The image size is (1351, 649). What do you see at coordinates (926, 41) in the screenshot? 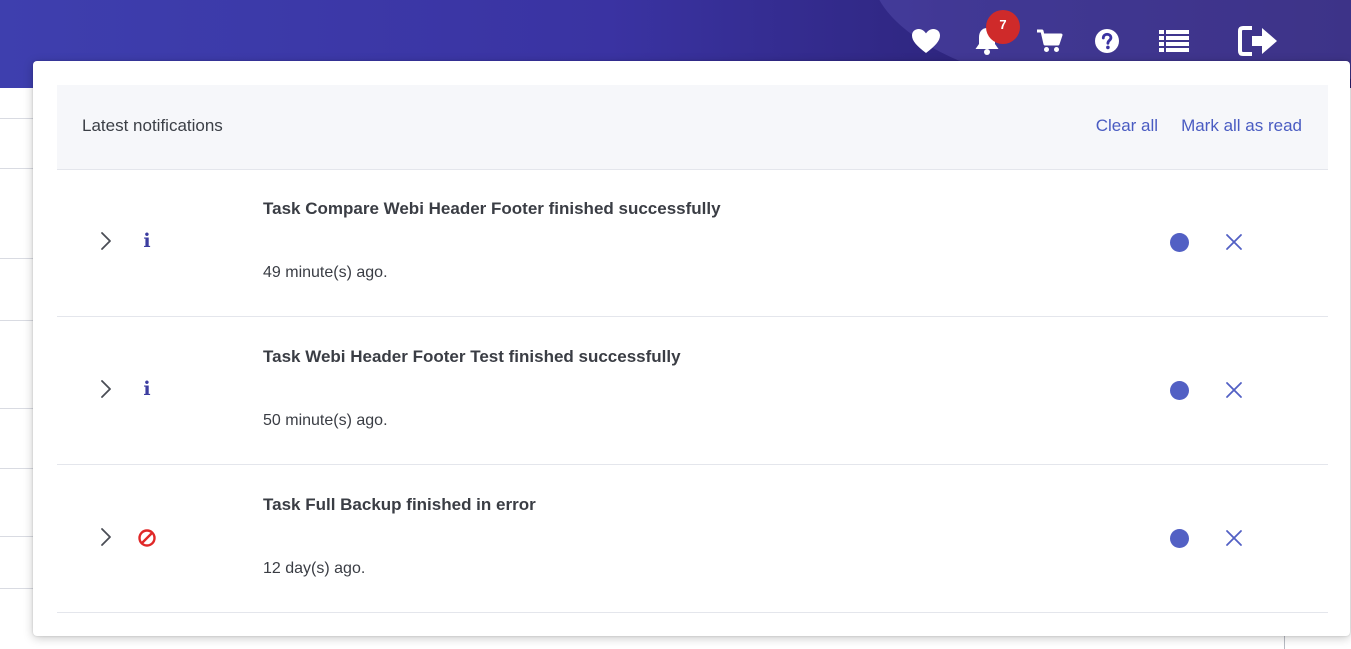
I see `heart-icon` at bounding box center [926, 41].